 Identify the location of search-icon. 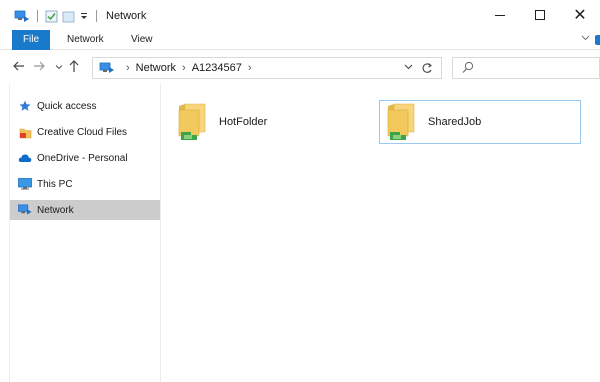
(468, 67).